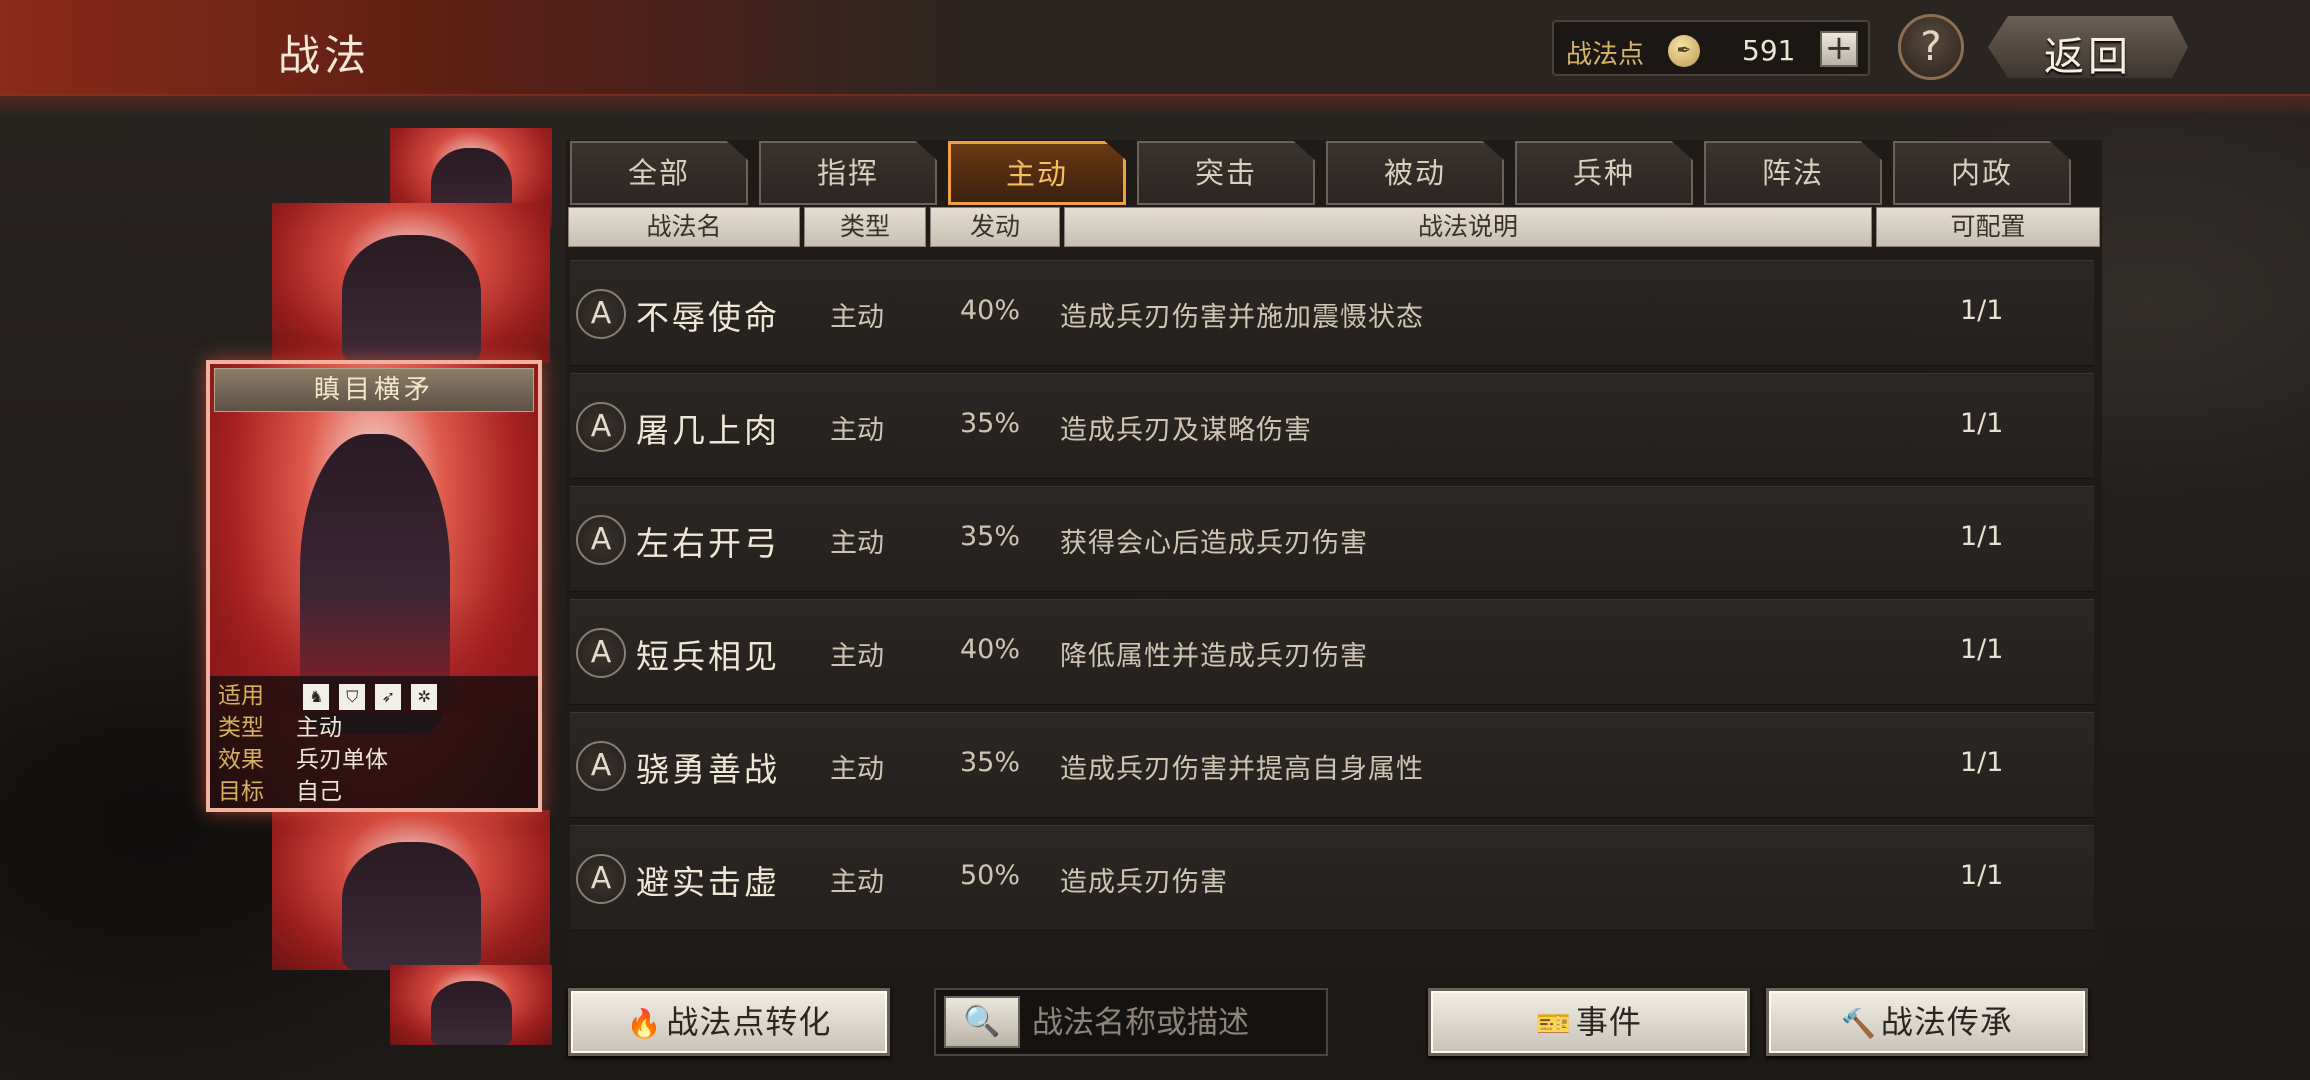 This screenshot has width=2310, height=1080. I want to click on tactic-points-label: 战法点, so click(1605, 55).